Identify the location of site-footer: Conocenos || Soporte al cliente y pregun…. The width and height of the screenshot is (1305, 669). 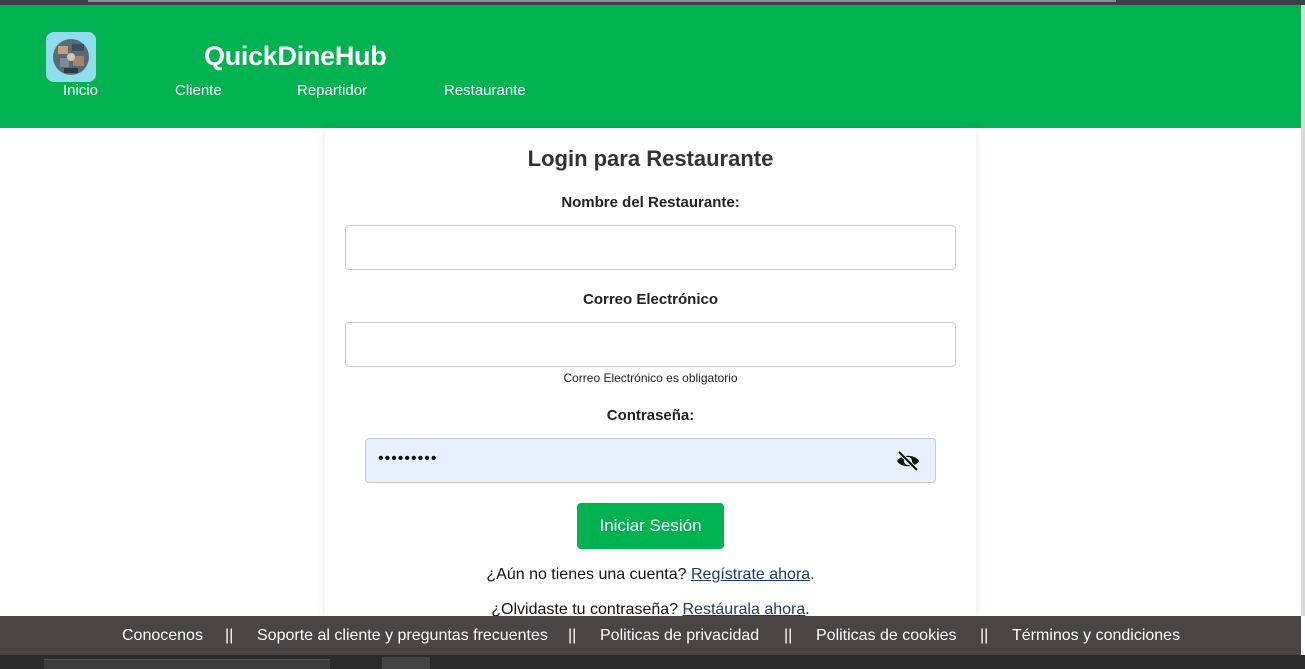
(650, 635).